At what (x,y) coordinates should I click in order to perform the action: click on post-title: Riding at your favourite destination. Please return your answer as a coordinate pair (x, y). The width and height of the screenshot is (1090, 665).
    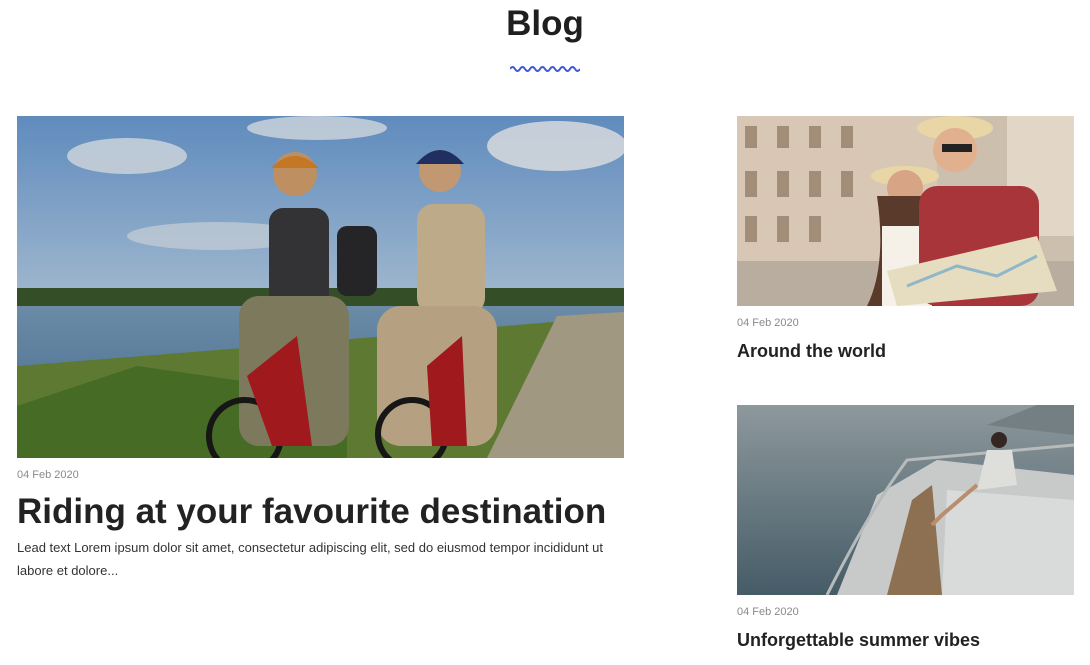
    Looking at the image, I should click on (320, 512).